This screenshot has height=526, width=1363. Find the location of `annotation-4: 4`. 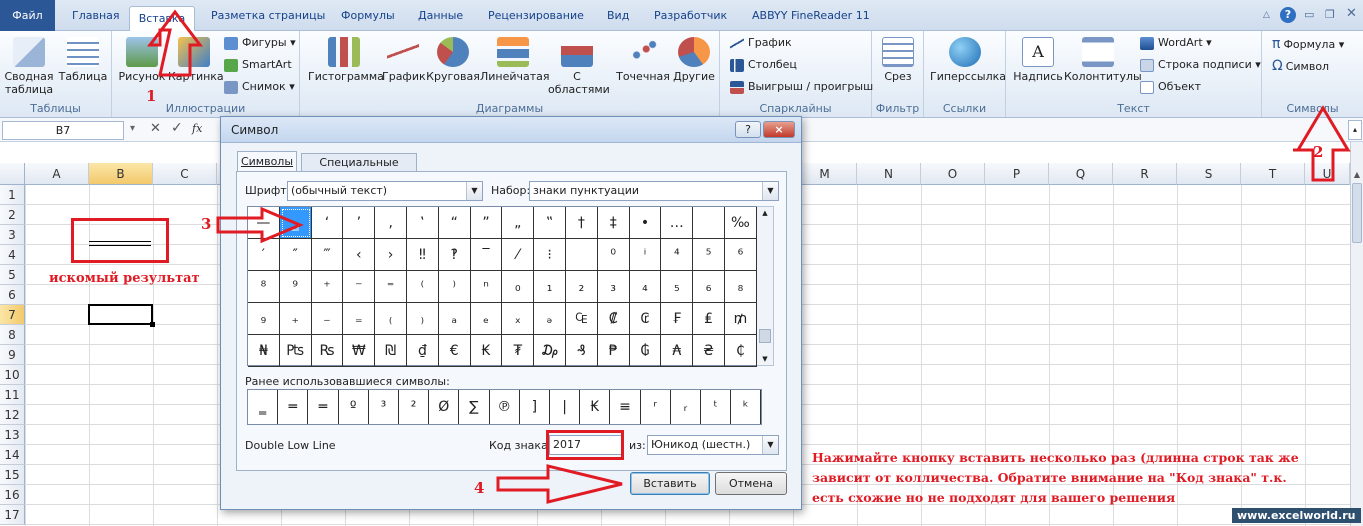

annotation-4: 4 is located at coordinates (479, 488).